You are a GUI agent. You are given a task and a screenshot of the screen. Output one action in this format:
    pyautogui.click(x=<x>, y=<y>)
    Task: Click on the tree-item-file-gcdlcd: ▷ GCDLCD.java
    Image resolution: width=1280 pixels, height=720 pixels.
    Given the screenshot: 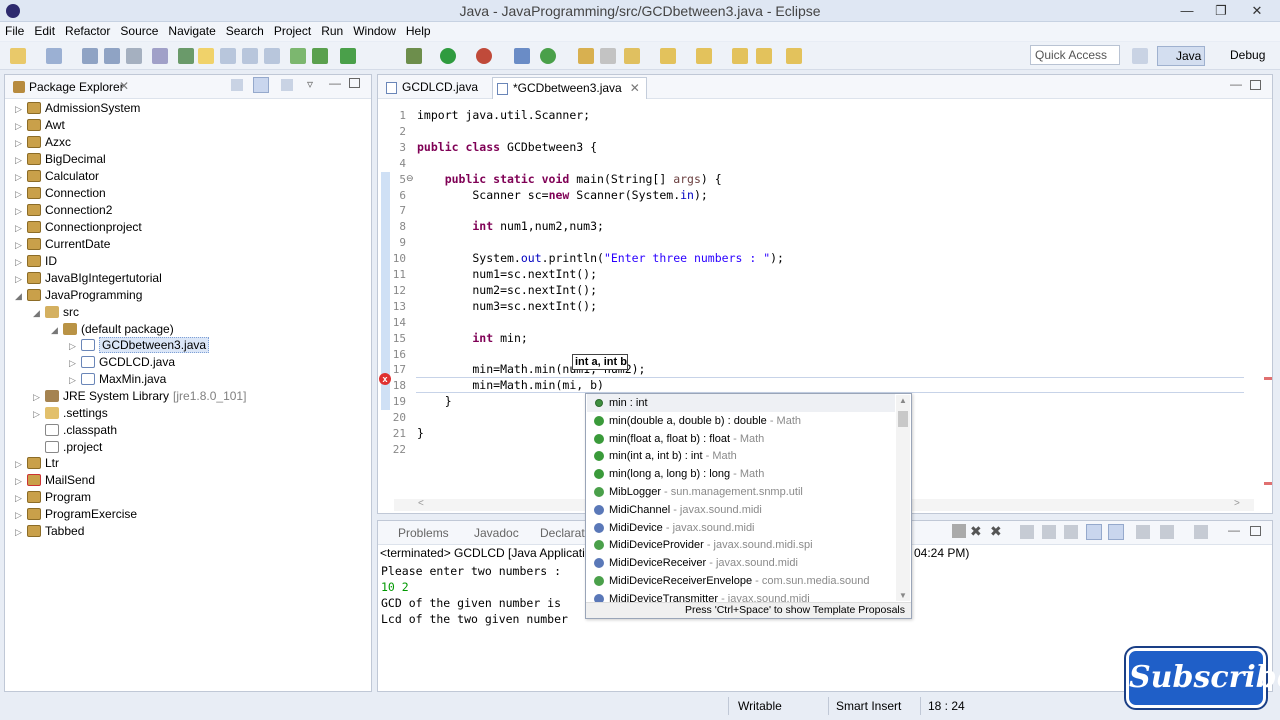 What is the action you would take?
    pyautogui.click(x=122, y=362)
    